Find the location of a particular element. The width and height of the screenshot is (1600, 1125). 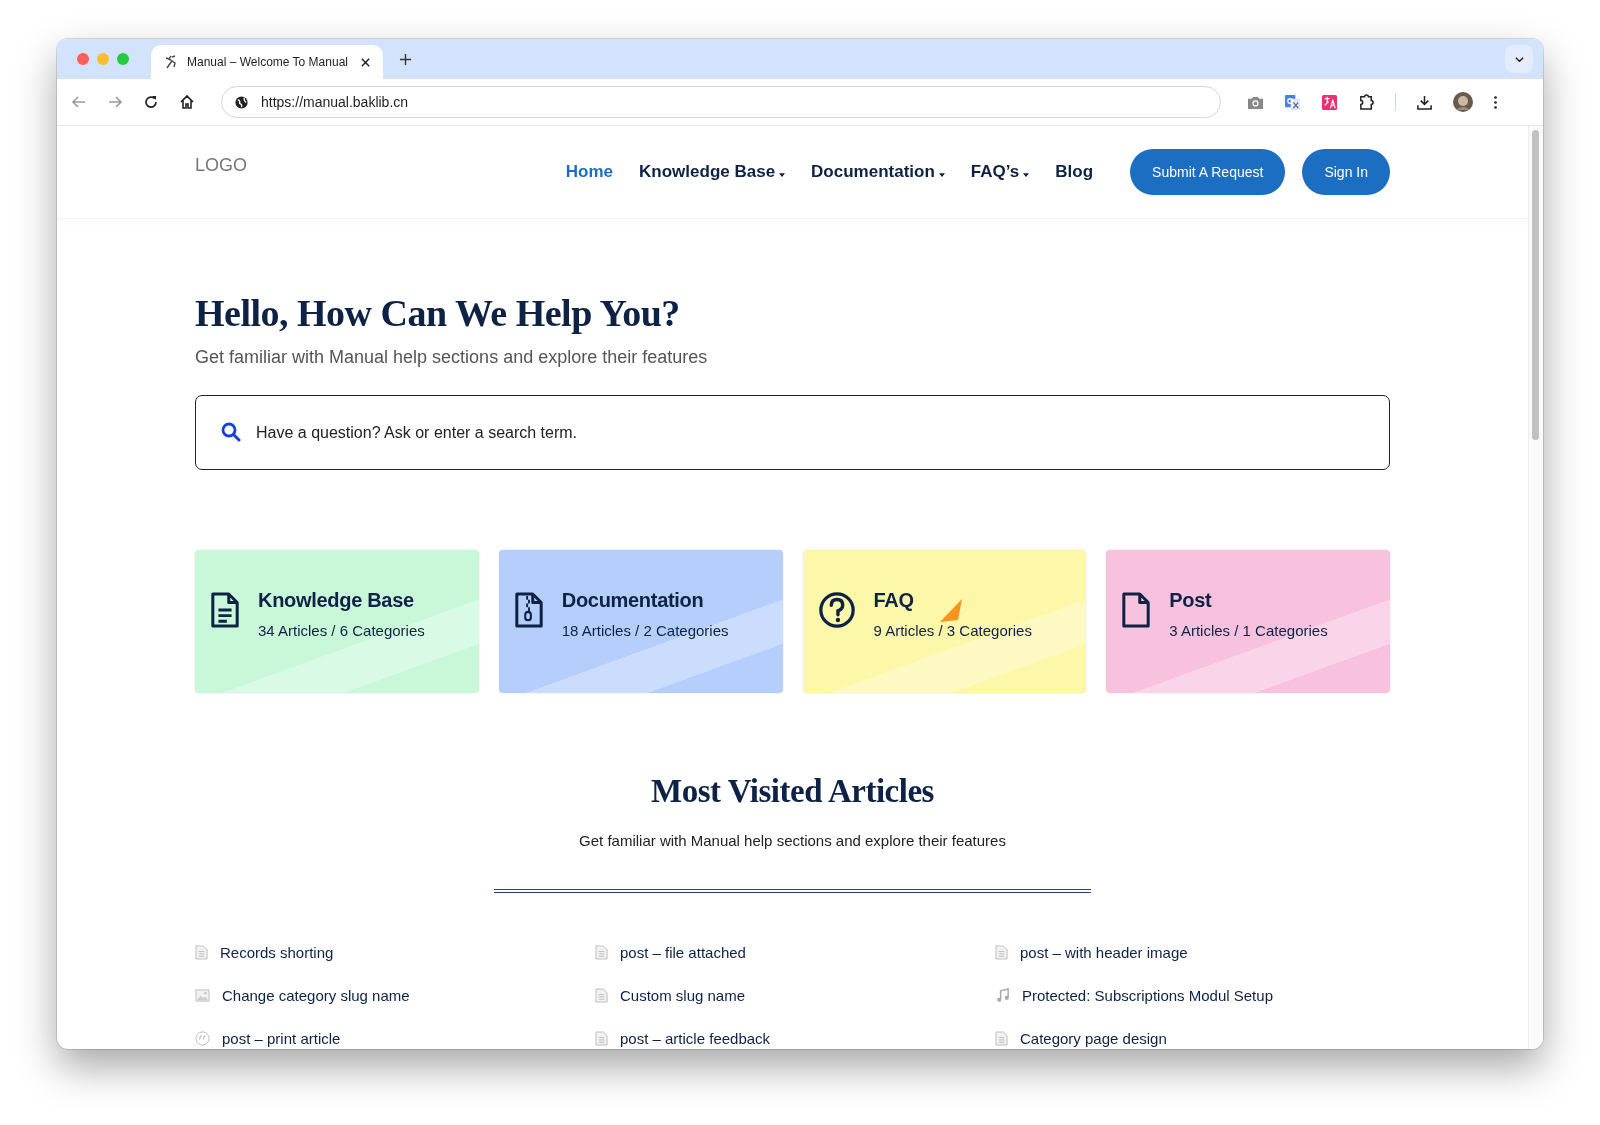

page-heading: Hello, How Can We Help You? is located at coordinates (438, 313).